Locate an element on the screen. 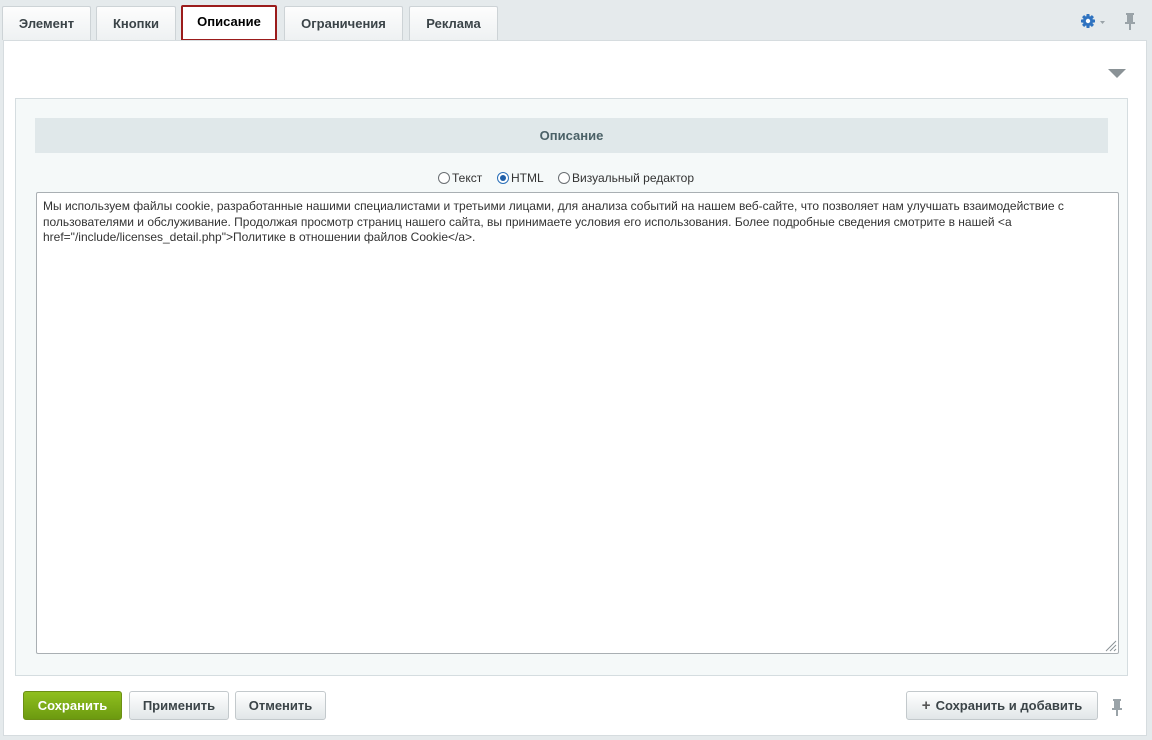 Image resolution: width=1152 pixels, height=740 pixels. mode-text-label: Текст is located at coordinates (467, 178).